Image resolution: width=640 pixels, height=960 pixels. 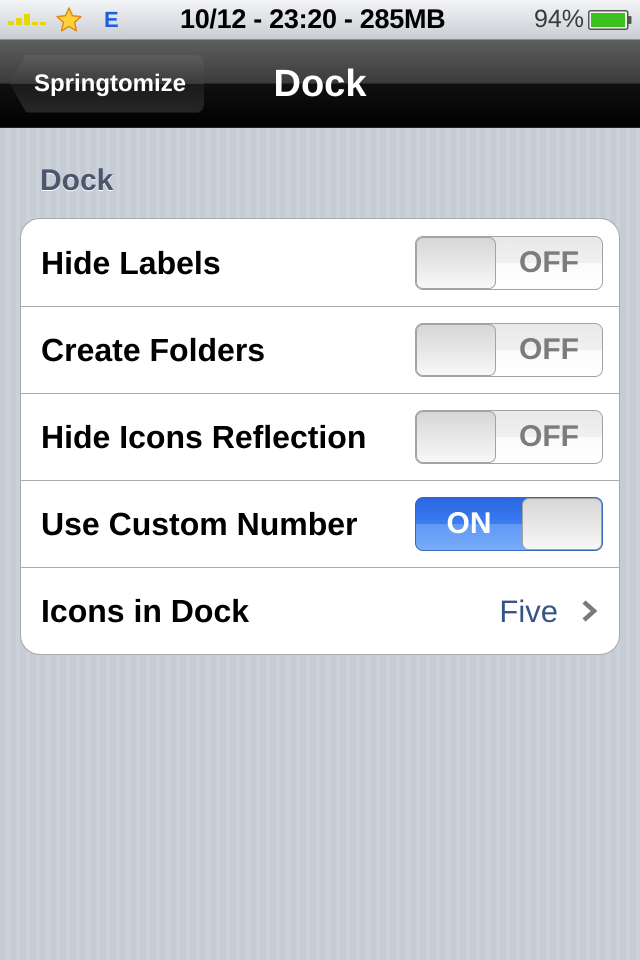 What do you see at coordinates (145, 611) in the screenshot?
I see `setting-label: Icons in Dock` at bounding box center [145, 611].